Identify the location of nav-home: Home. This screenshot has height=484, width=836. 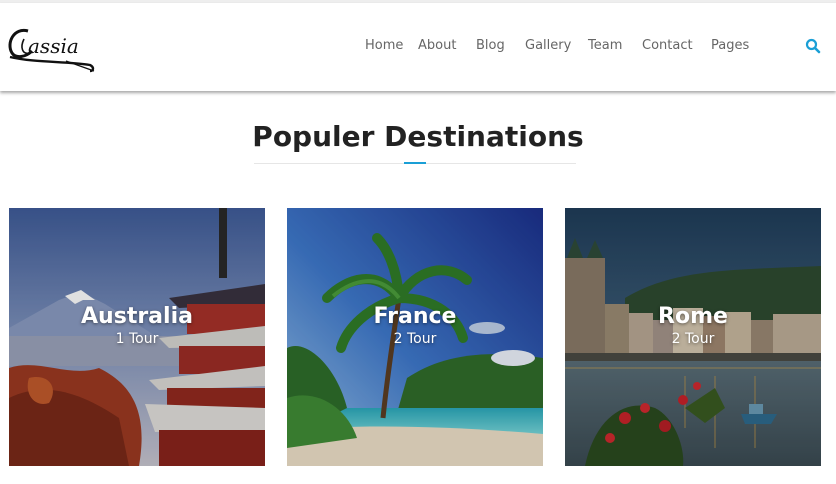
(384, 45).